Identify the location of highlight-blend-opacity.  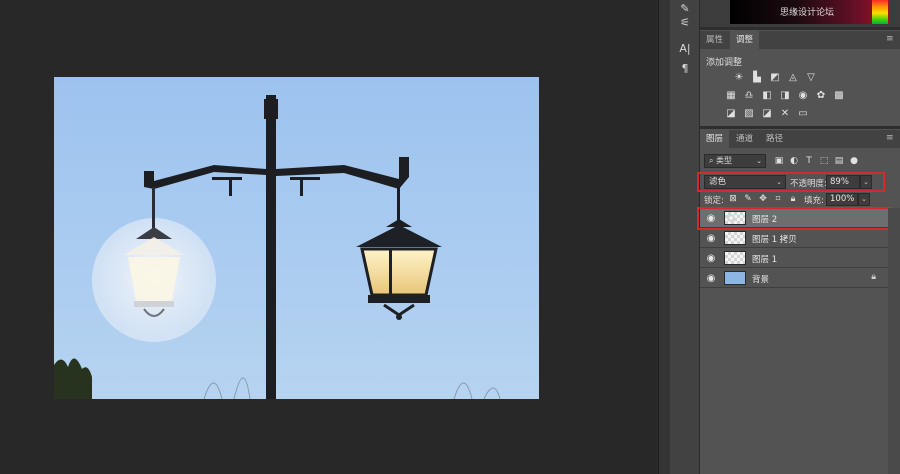
(791, 182).